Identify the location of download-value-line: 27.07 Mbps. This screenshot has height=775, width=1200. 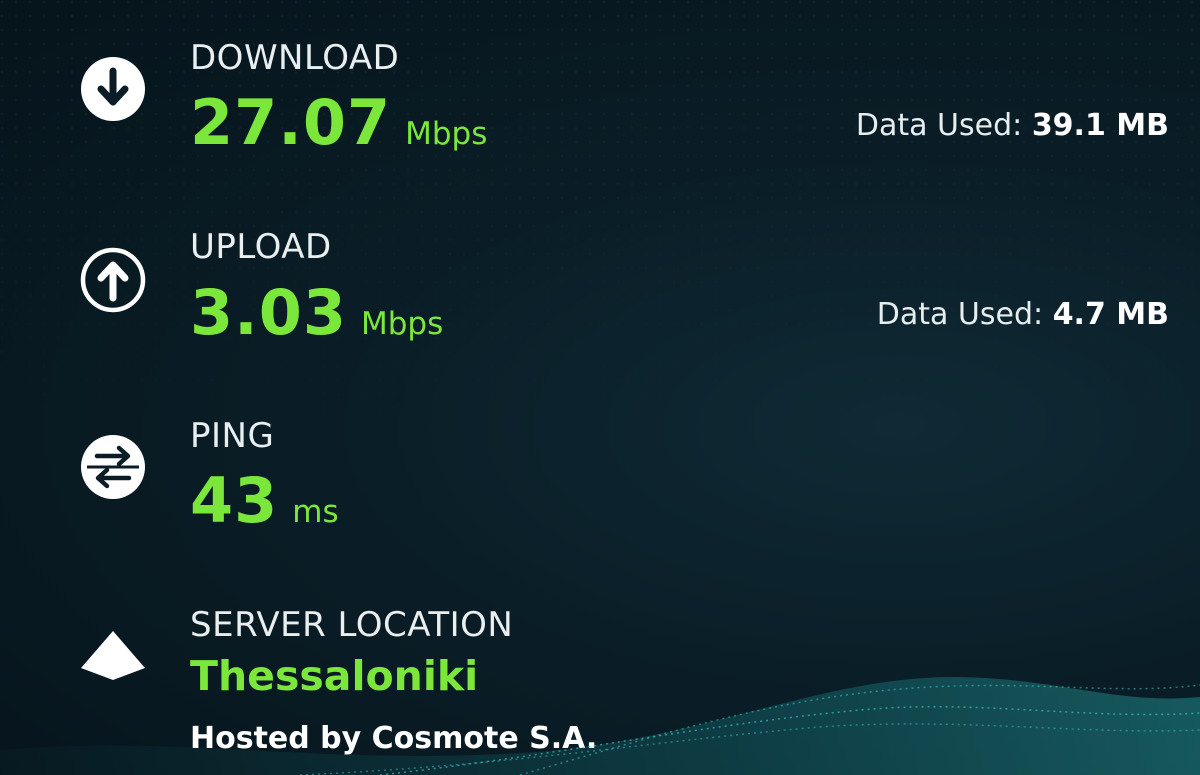
(338, 122).